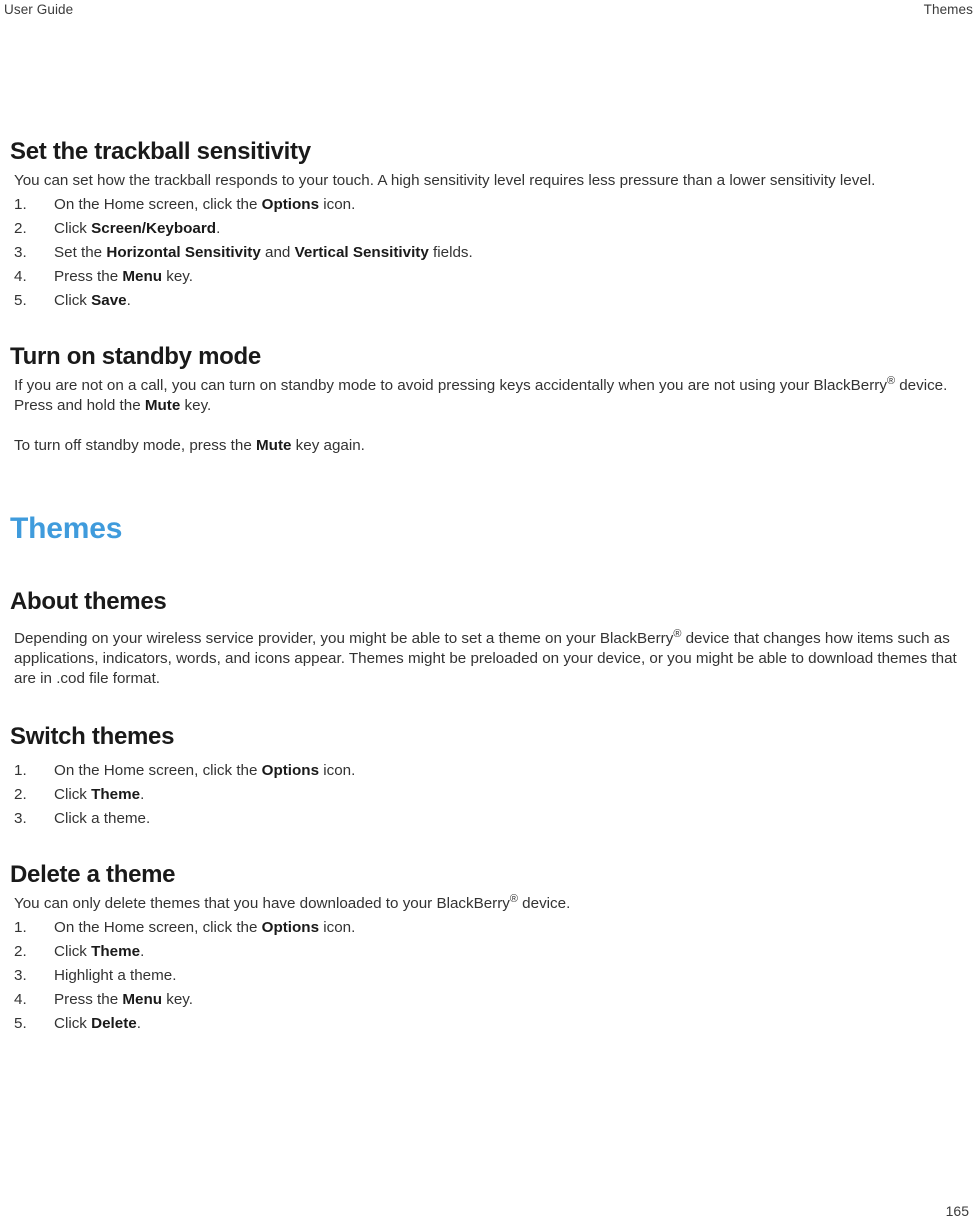  Describe the element at coordinates (102, 818) in the screenshot. I see `step-text-pre: Click a theme.` at that location.